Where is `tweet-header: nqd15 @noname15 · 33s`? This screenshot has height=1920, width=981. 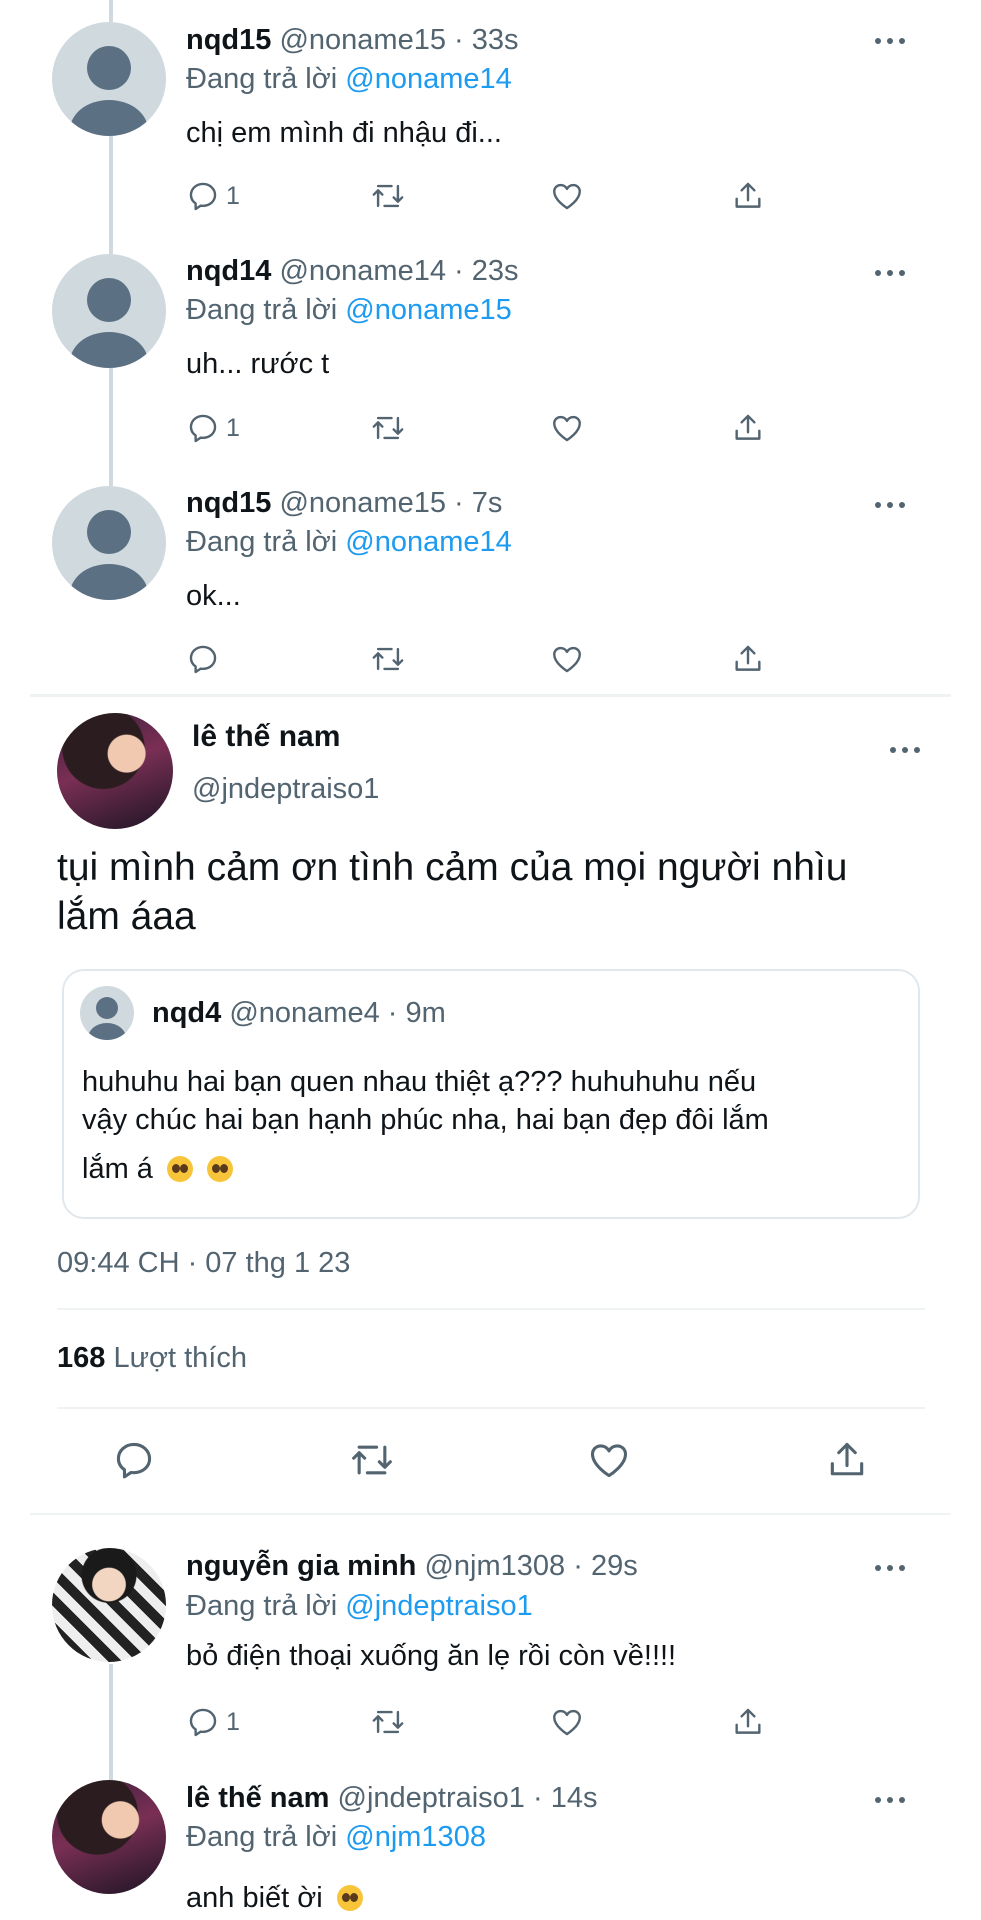
tweet-header: nqd15 @noname15 · 33s is located at coordinates (352, 40).